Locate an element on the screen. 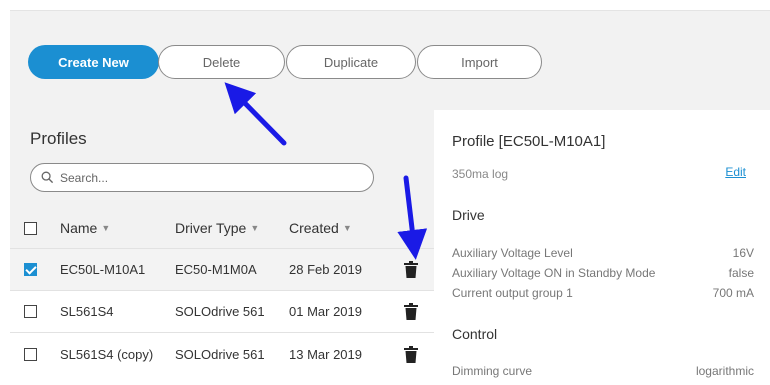 This screenshot has height=385, width=770. search-icon is located at coordinates (47, 177).